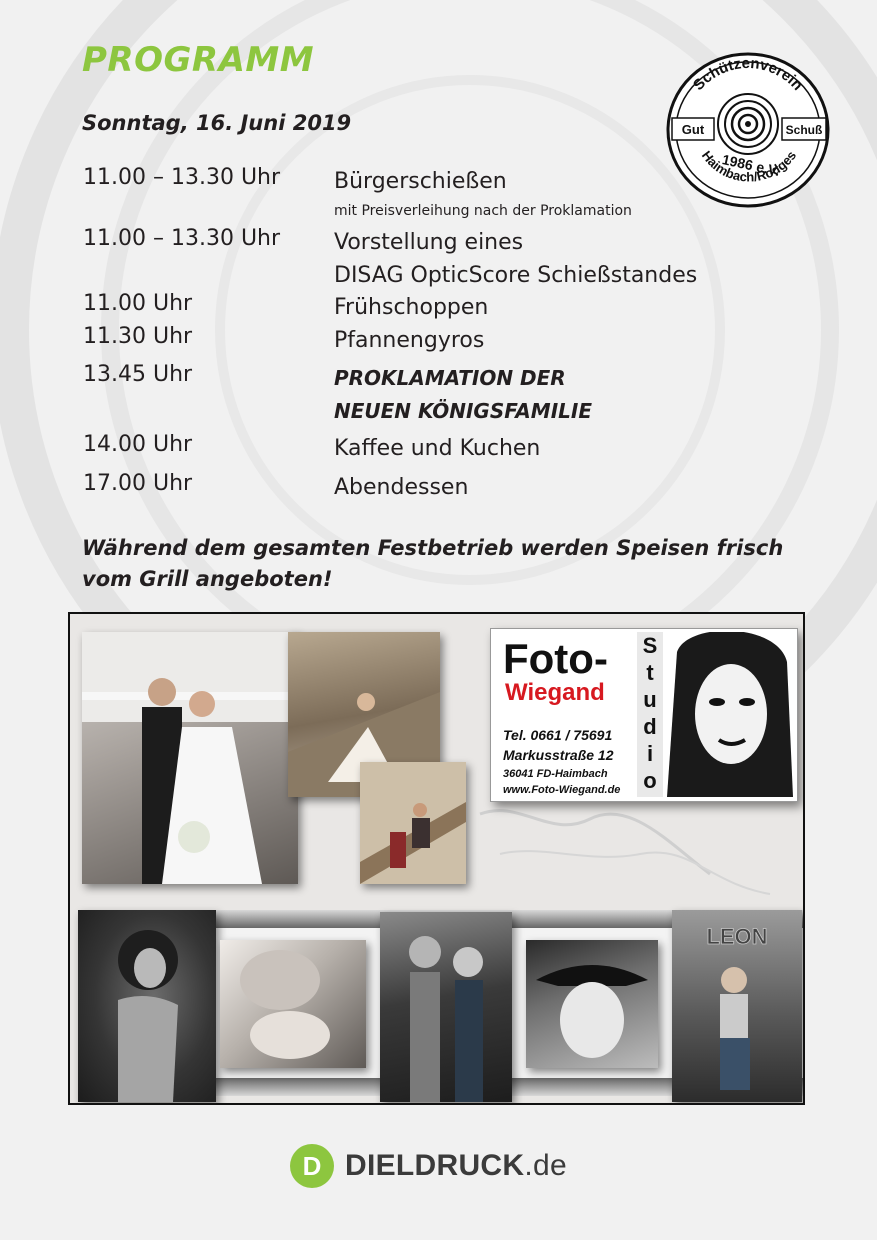 This screenshot has height=1240, width=877. Describe the element at coordinates (748, 124) in the screenshot. I see `target-icon` at that location.